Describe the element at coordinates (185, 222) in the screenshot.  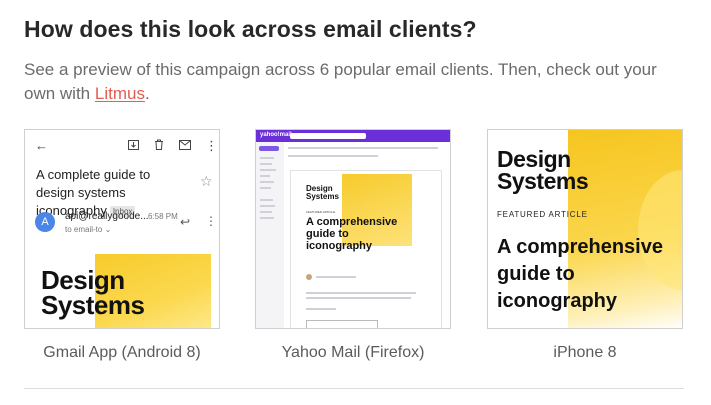
I see `reply-icon: ↩` at that location.